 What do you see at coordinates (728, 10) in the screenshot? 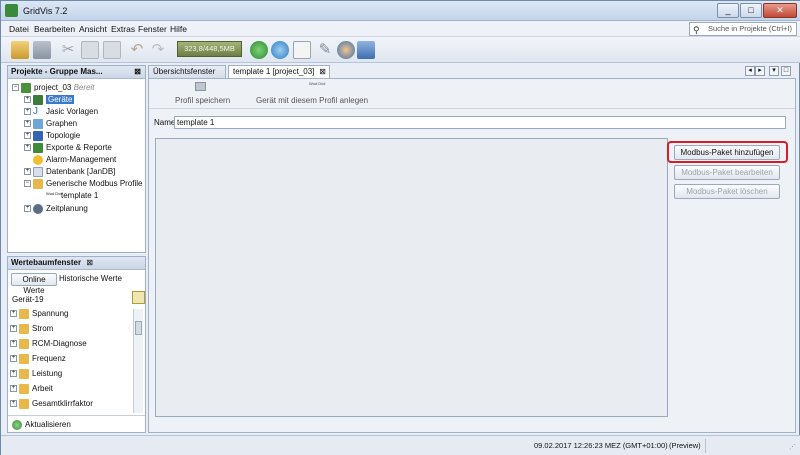
I see `minimize-button: _` at bounding box center [728, 10].